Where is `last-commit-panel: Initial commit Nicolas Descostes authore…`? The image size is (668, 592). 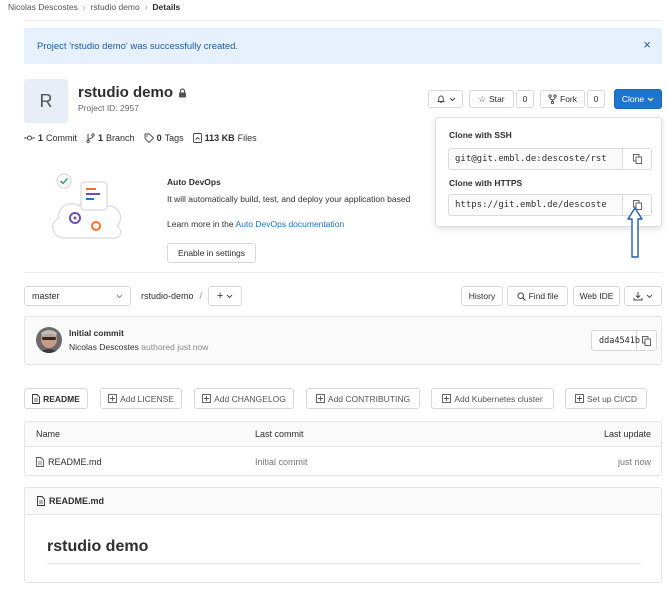
last-commit-panel: Initial commit Nicolas Descostes authore… is located at coordinates (343, 340).